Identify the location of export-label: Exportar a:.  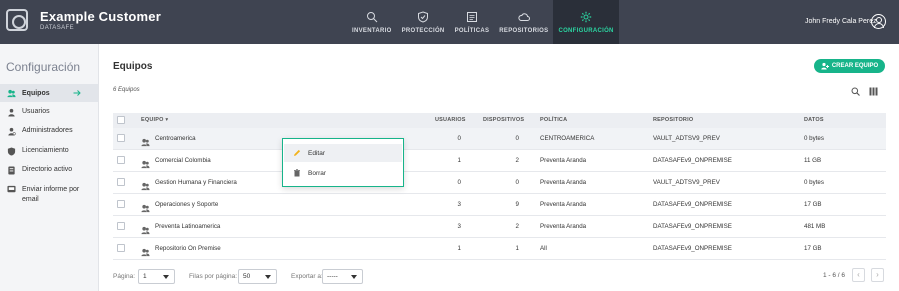
(307, 276).